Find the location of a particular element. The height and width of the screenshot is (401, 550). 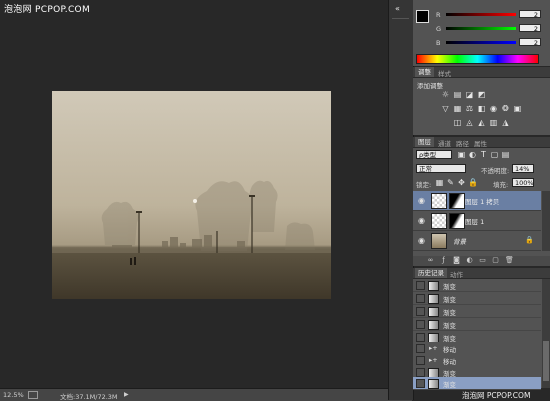

filter-type-icon: T is located at coordinates (483, 154).